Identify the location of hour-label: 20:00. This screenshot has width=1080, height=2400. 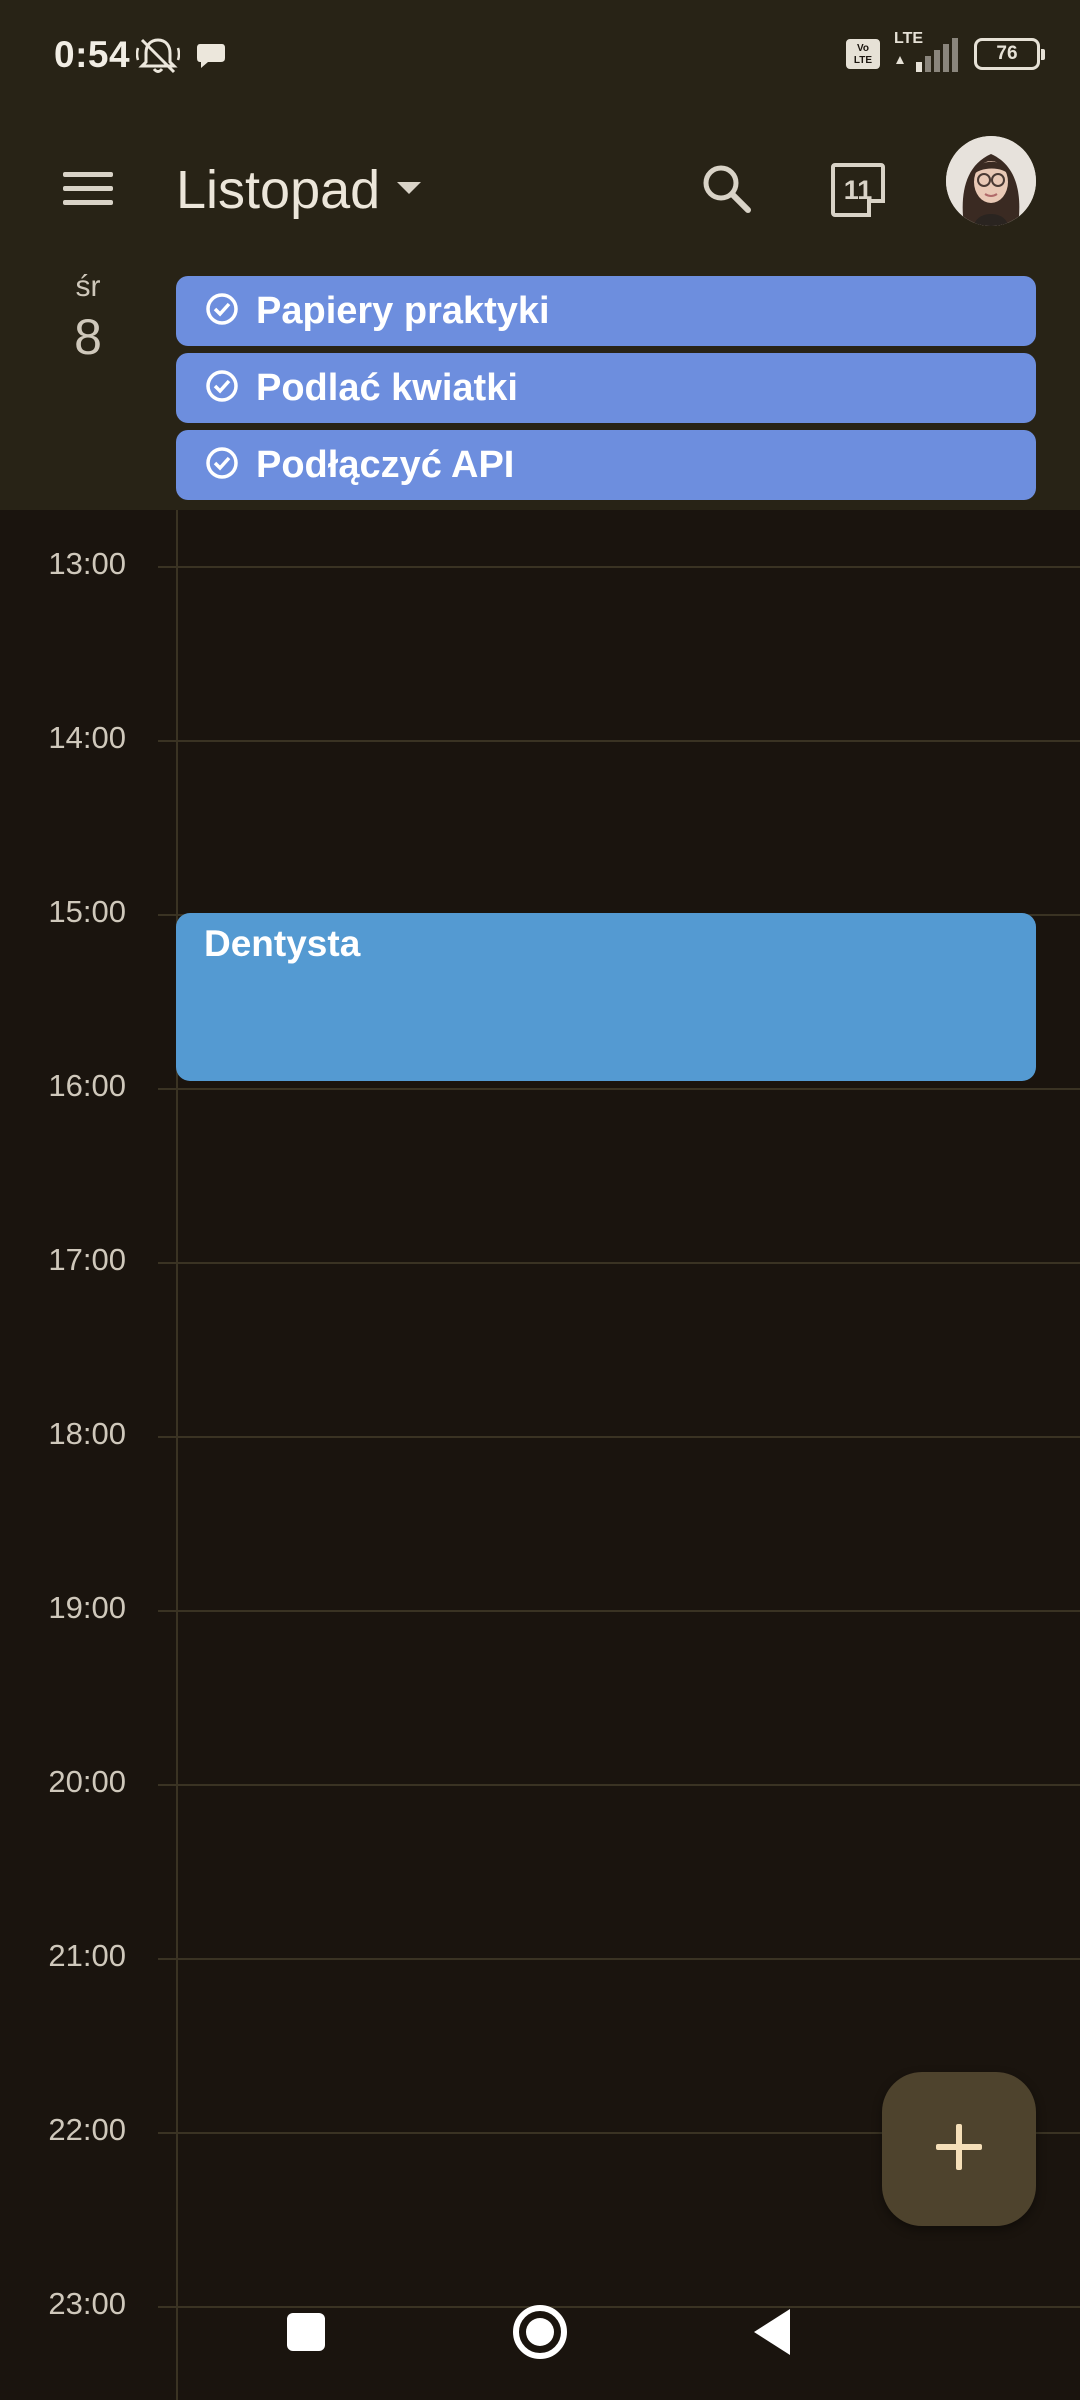
(87, 1781).